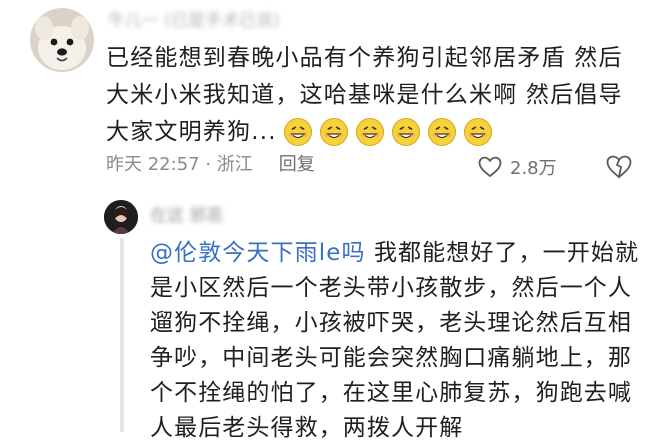  I want to click on reply-button: 回复, so click(297, 164).